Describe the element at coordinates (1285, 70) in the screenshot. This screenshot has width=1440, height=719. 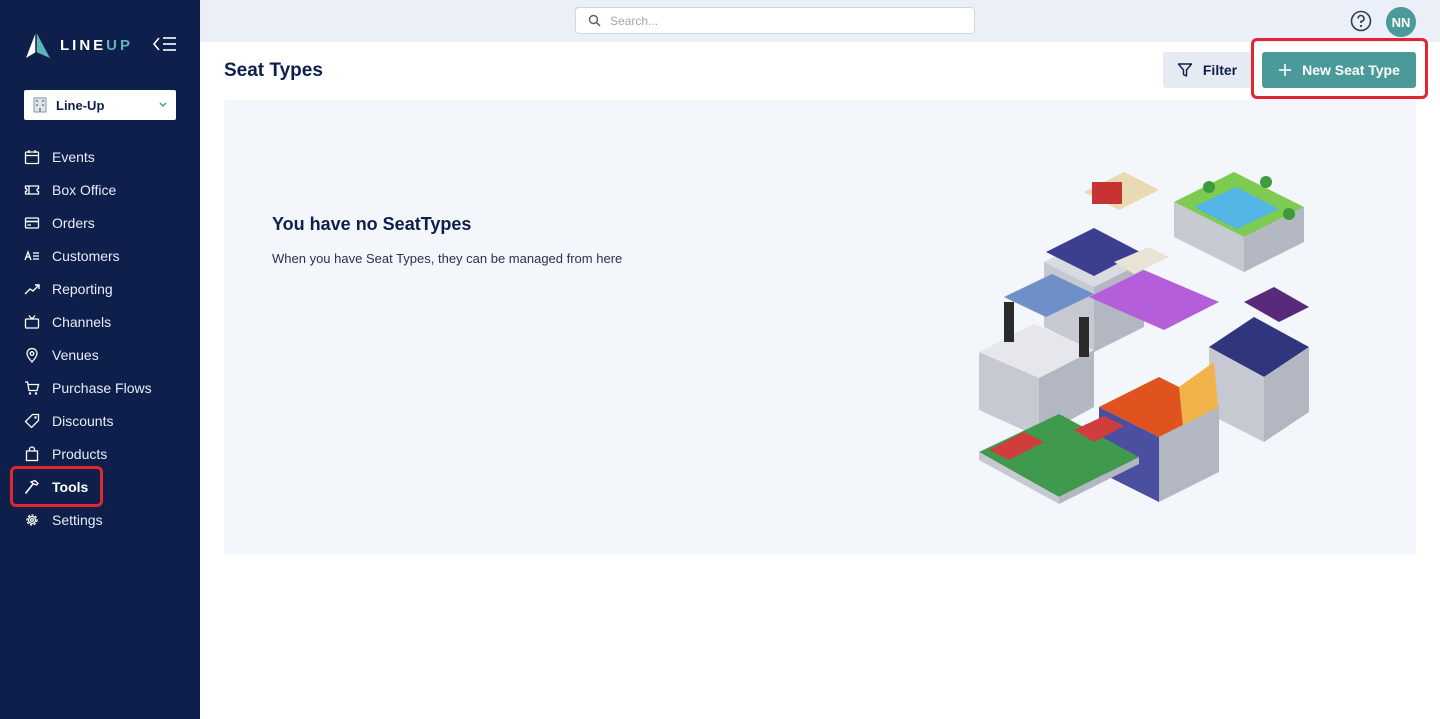
I see `plus-icon` at that location.